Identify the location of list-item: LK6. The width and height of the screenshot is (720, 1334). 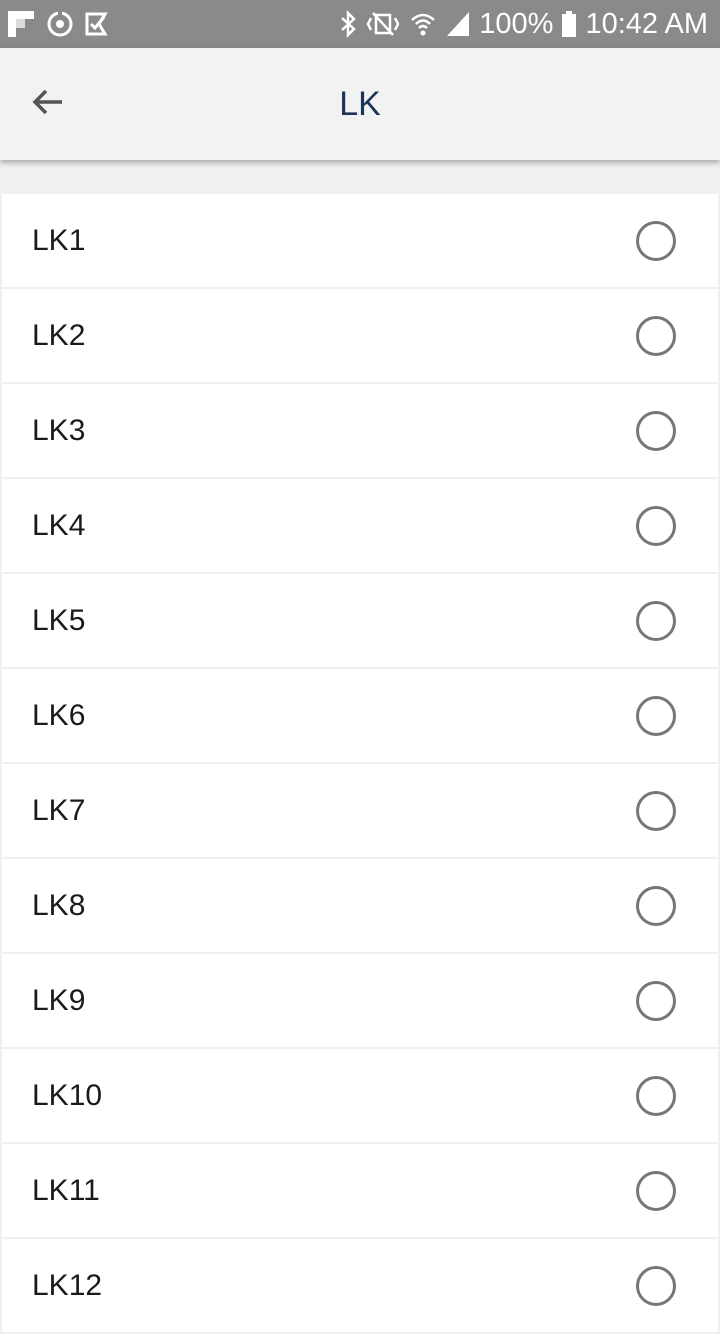
(360, 715).